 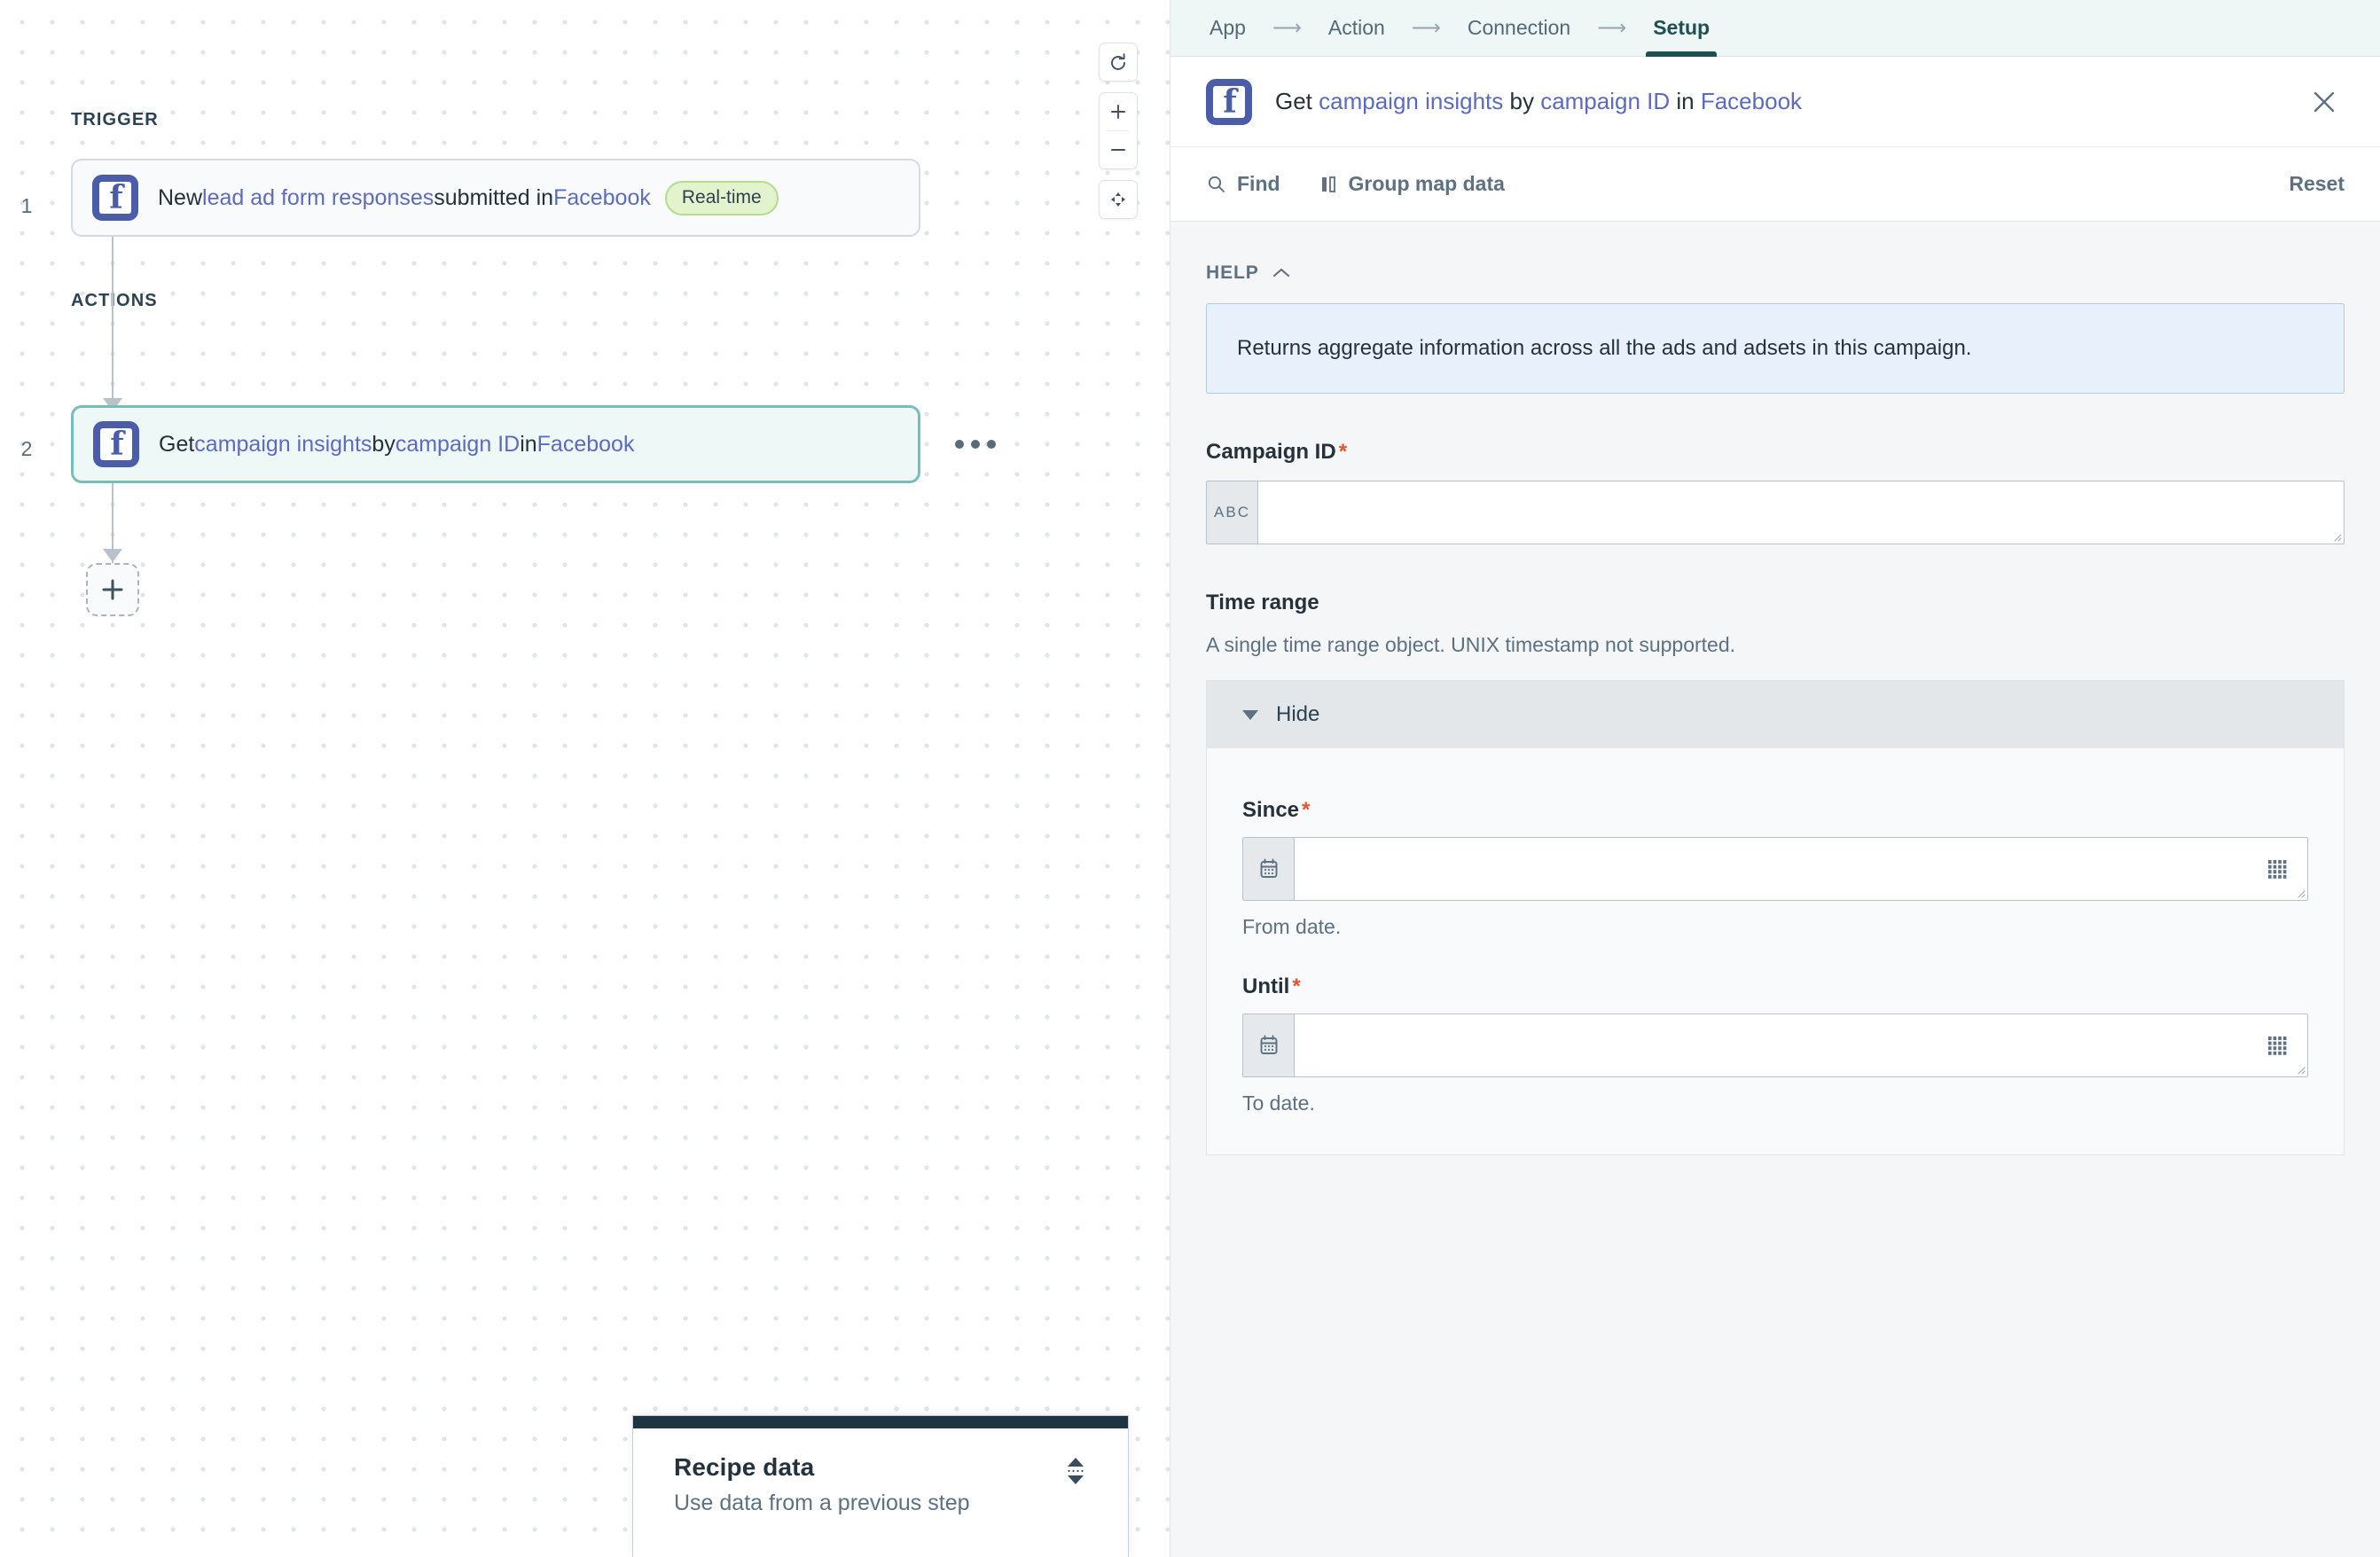 I want to click on fit-to-screen-button, so click(x=1118, y=199).